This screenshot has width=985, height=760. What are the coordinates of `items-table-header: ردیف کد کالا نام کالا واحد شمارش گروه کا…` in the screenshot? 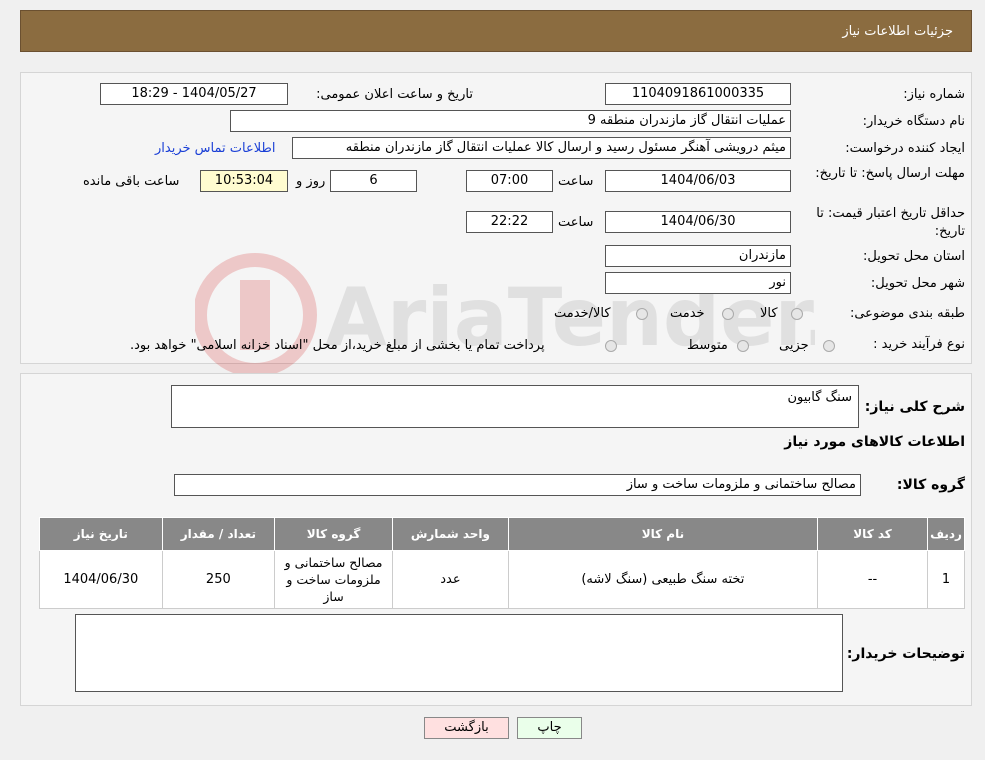 It's located at (502, 534).